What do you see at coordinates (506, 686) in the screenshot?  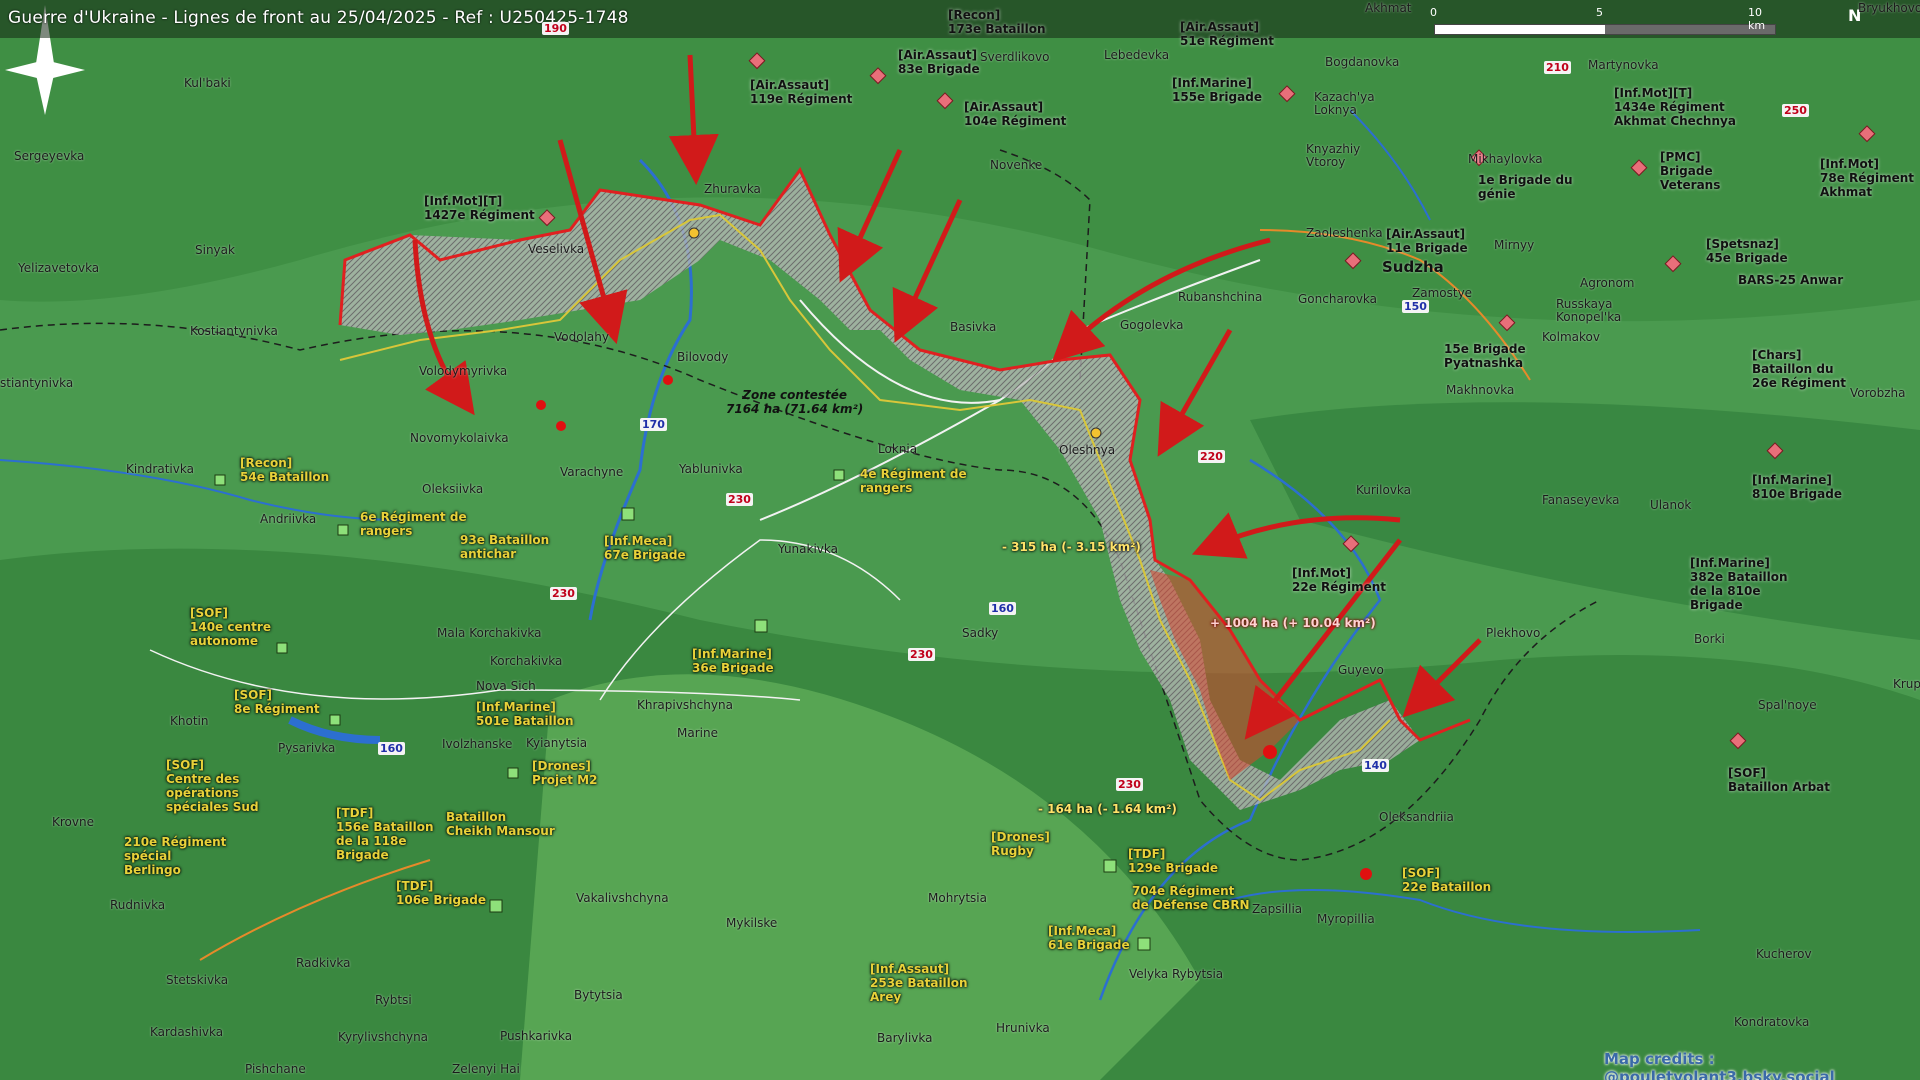 I see `town-label: Nova Sich` at bounding box center [506, 686].